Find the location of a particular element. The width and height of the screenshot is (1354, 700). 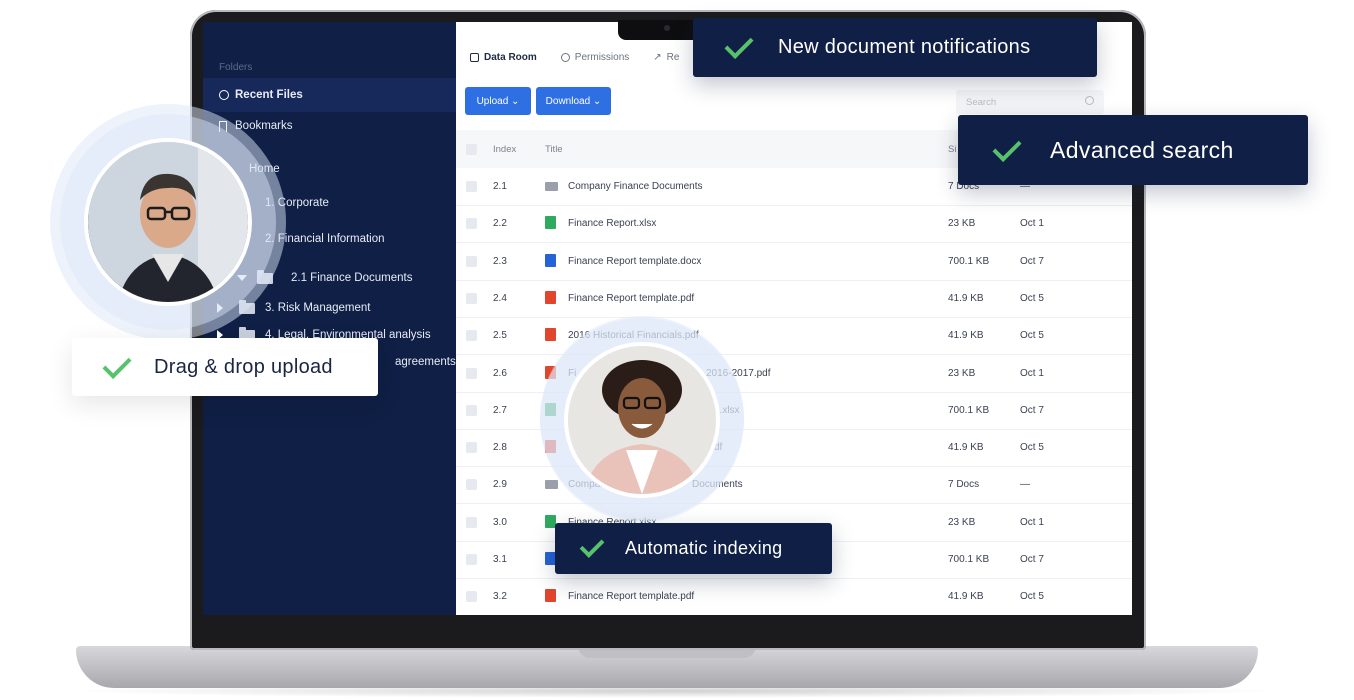

row-title: Finance Report.xlsx is located at coordinates (612, 223).